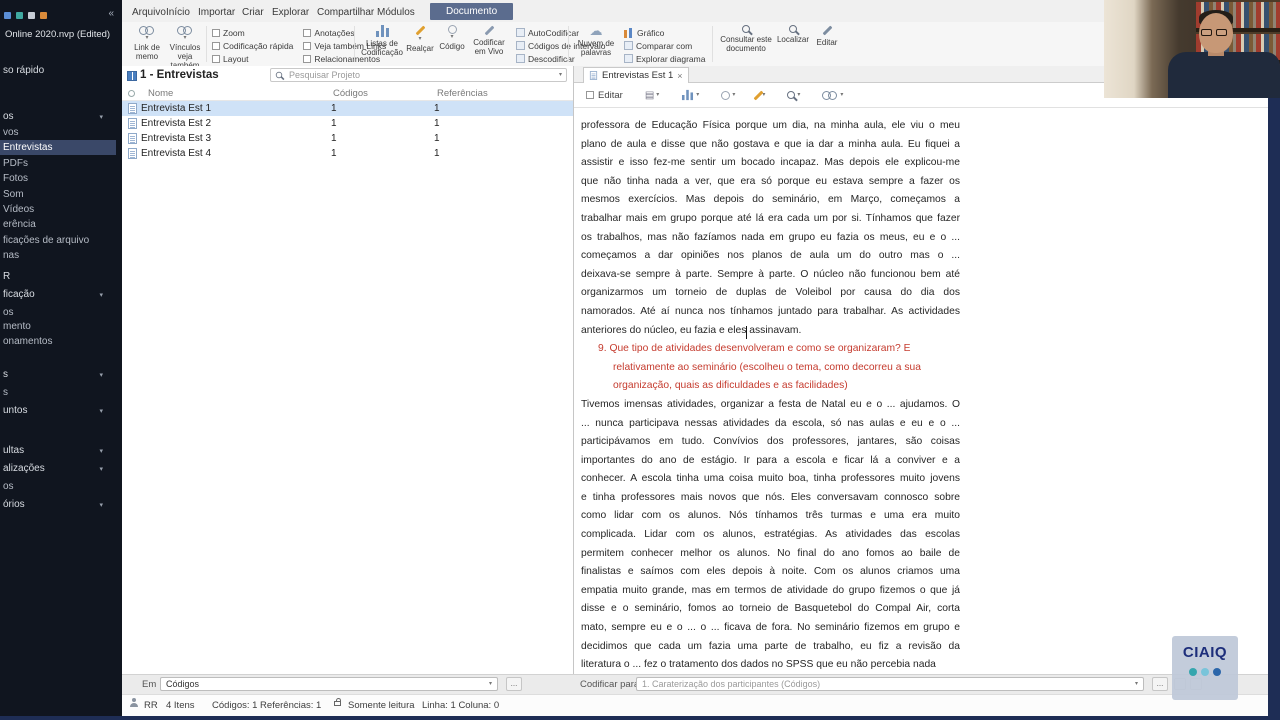 The width and height of the screenshot is (1280, 720). Describe the element at coordinates (793, 95) in the screenshot. I see `zoom-icon-button: ▾` at that location.